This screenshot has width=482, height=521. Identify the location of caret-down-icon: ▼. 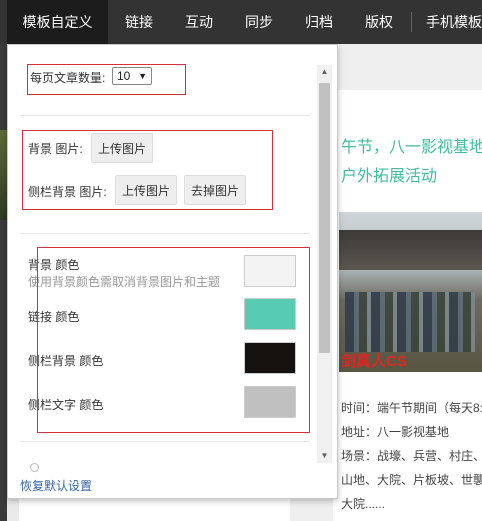
(142, 76).